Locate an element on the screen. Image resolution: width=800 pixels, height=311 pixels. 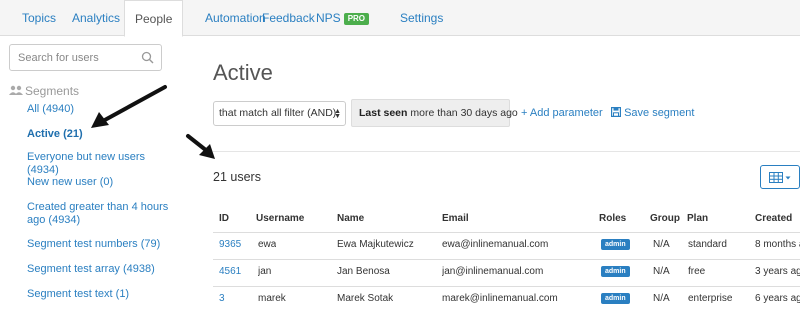
name-cell: Ewa Majkutewicz is located at coordinates (375, 244).